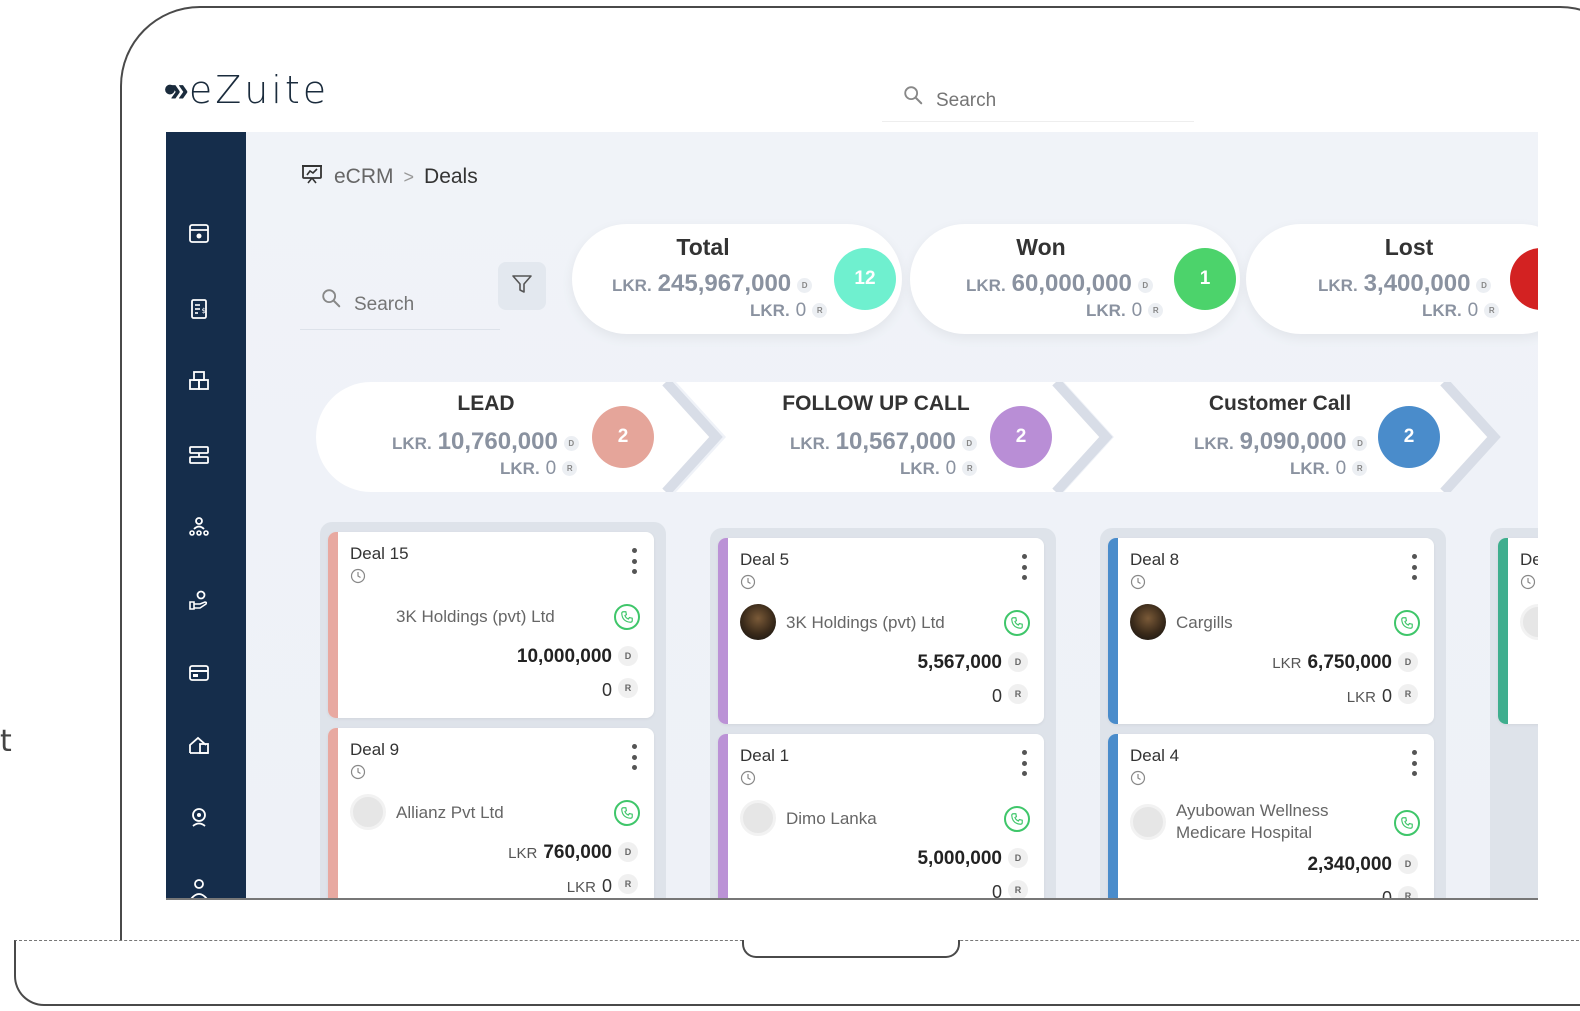 This screenshot has height=1011, width=1580. I want to click on deal-card: Deal 8 Cargills LKR 6,750,000 D LKR 0 R, so click(1271, 631).